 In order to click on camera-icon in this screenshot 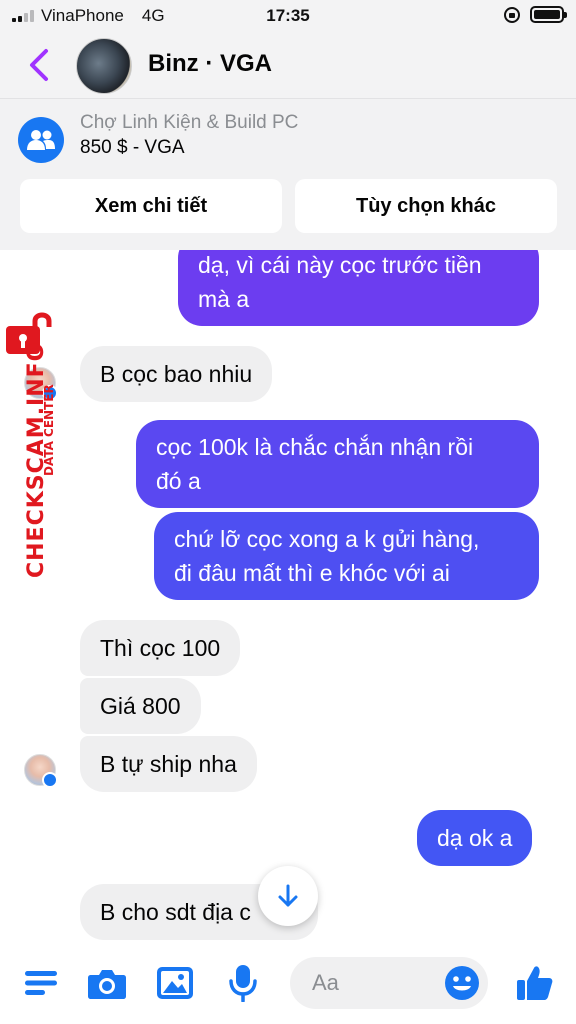, I will do `click(107, 984)`.